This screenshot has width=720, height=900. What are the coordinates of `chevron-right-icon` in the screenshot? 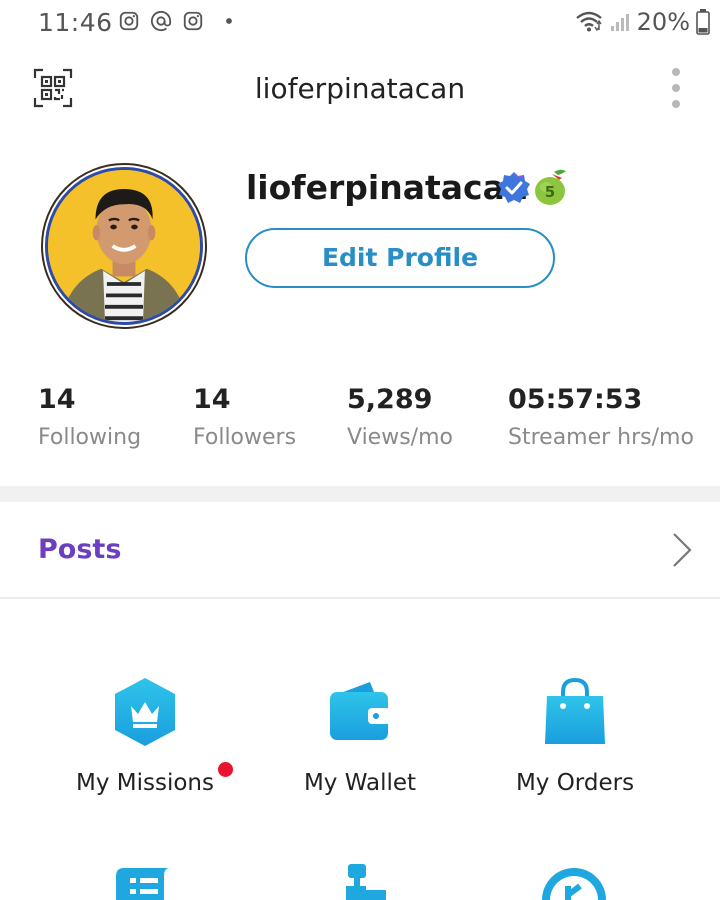 It's located at (682, 550).